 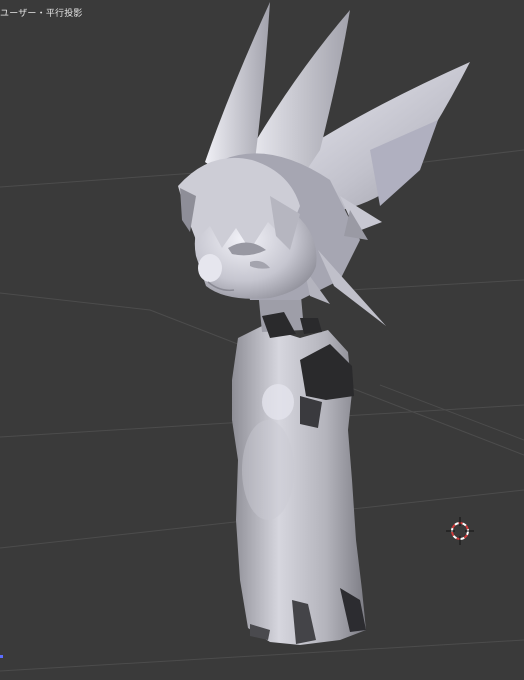 I want to click on 3d-cursor-icon, so click(x=460, y=531).